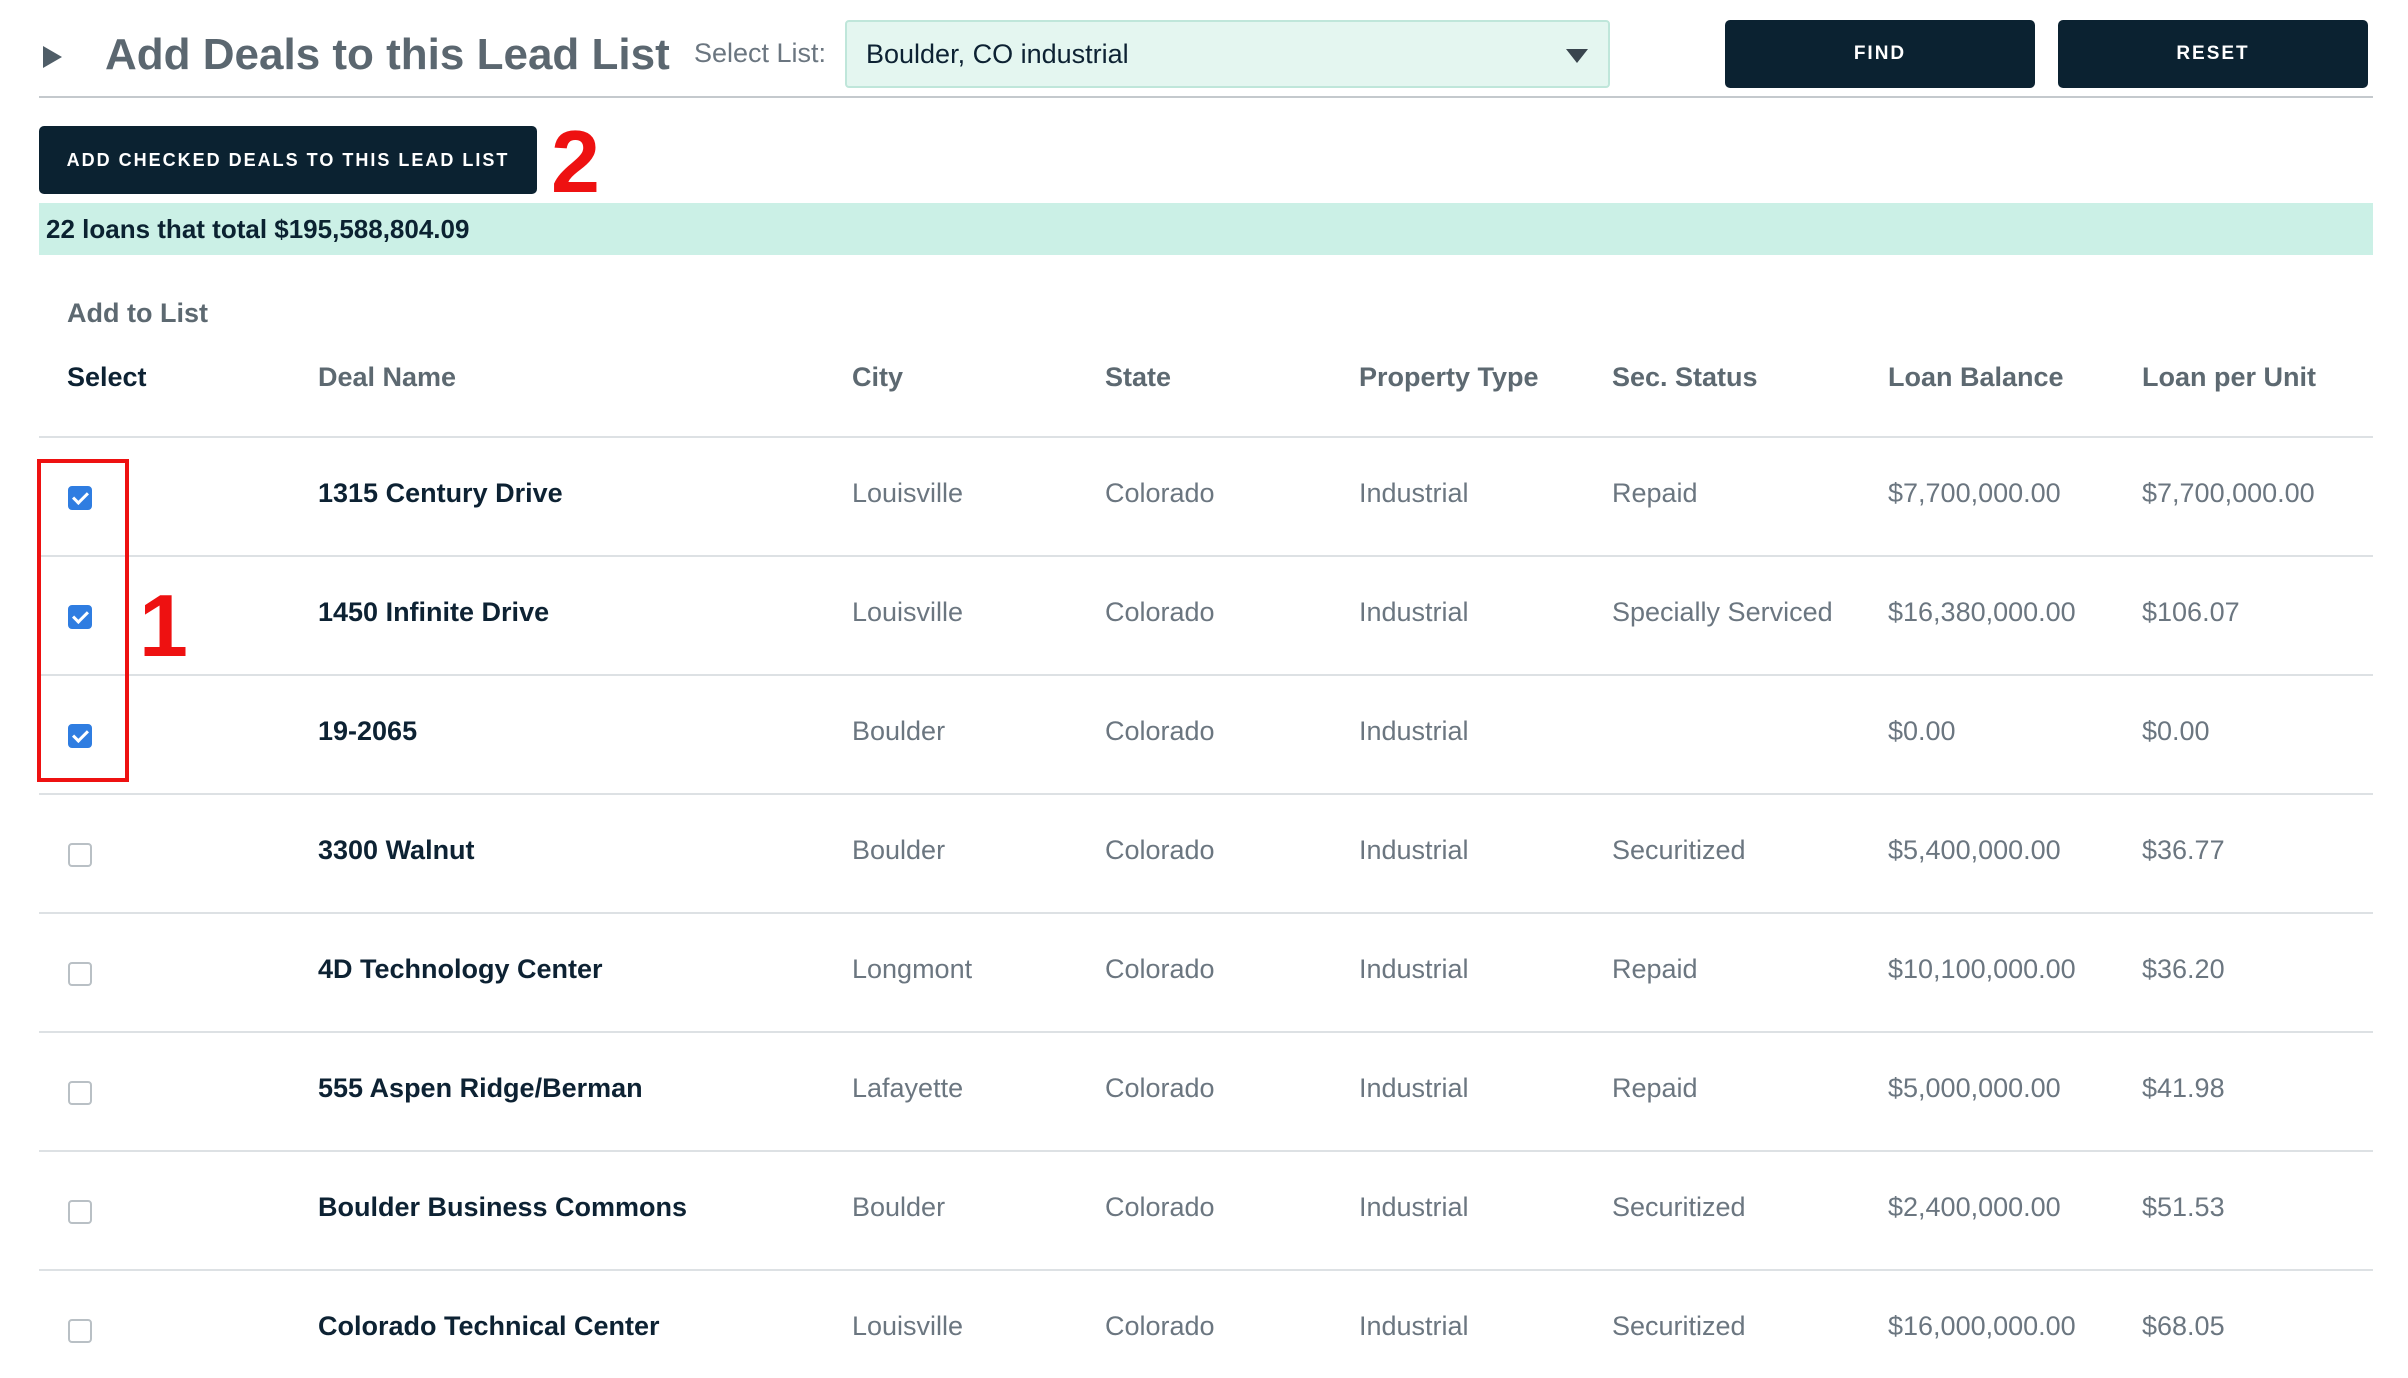 The width and height of the screenshot is (2408, 1378). What do you see at coordinates (1974, 493) in the screenshot?
I see `cell-loan-balance: $7,700,000.00` at bounding box center [1974, 493].